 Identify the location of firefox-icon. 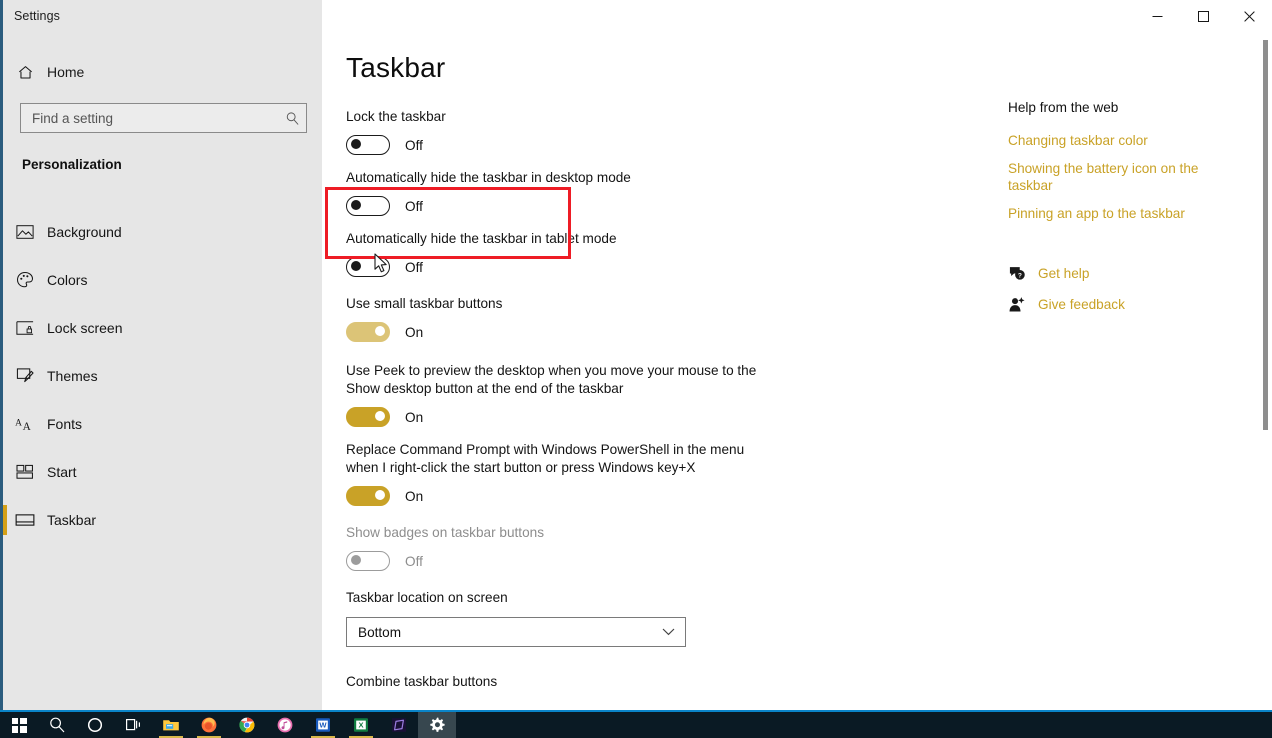
(209, 725).